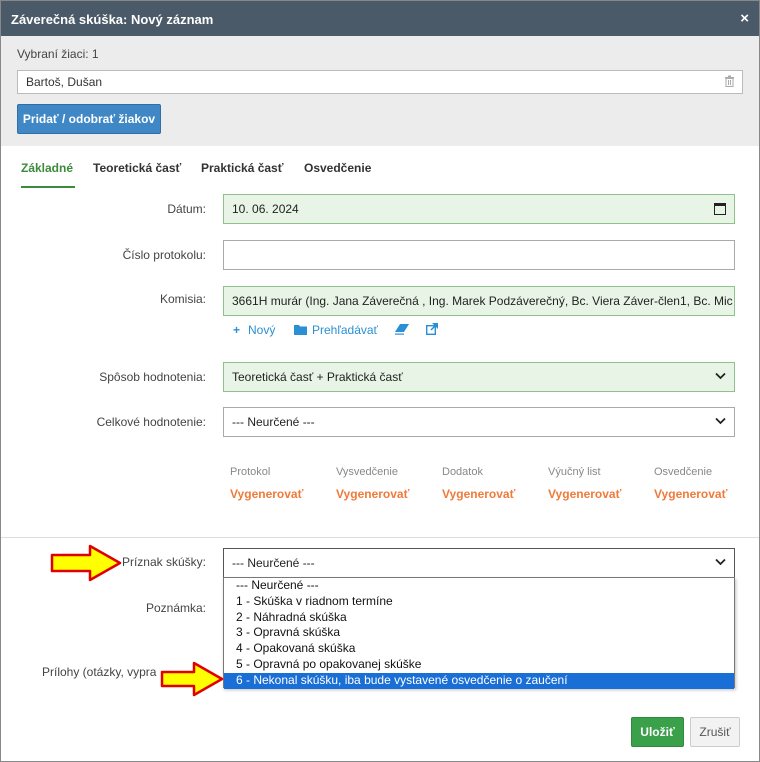 The height and width of the screenshot is (762, 760). What do you see at coordinates (657, 732) in the screenshot?
I see `save-button: Uložiť` at bounding box center [657, 732].